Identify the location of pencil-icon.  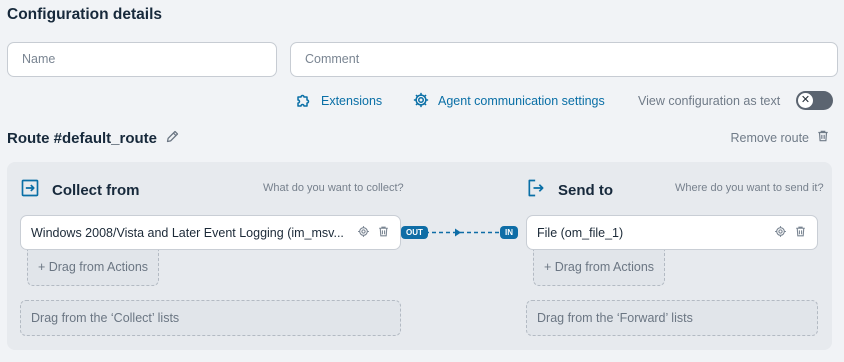
(172, 138).